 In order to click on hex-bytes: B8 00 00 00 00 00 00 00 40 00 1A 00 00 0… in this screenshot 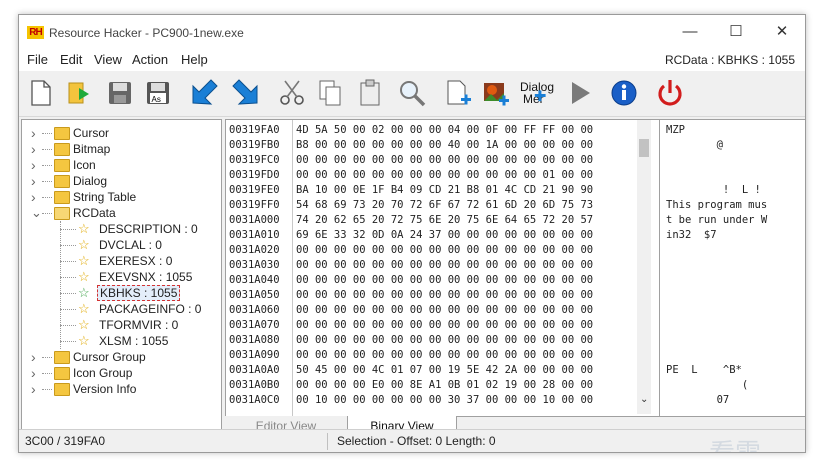, I will do `click(444, 145)`.